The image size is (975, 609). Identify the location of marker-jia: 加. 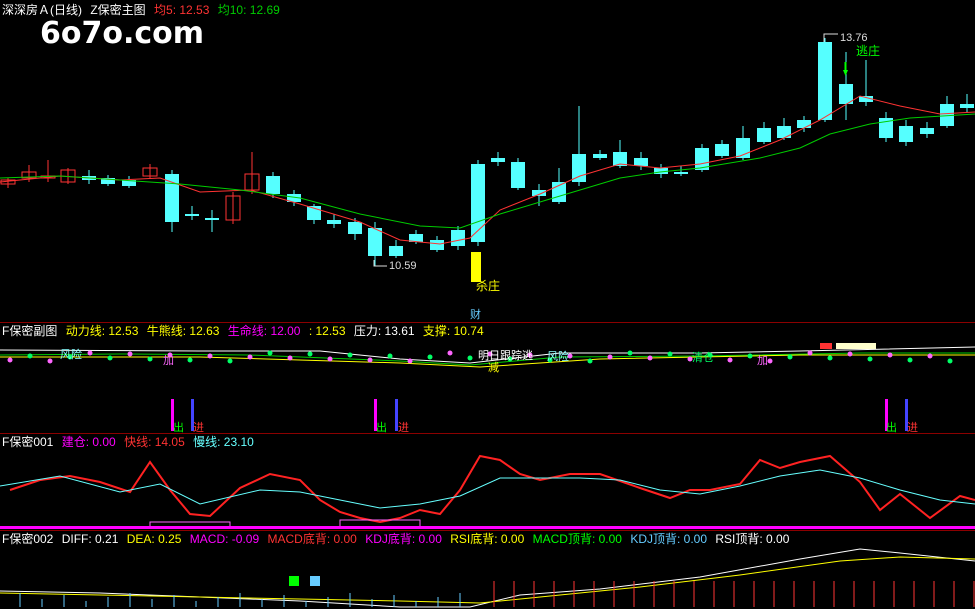
(168, 361).